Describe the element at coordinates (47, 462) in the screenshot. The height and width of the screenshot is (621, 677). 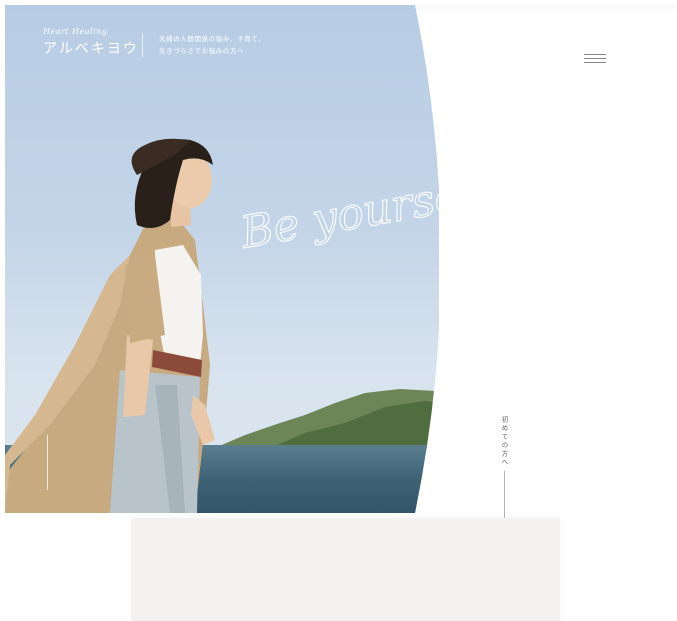
I see `hero-divider-line` at that location.